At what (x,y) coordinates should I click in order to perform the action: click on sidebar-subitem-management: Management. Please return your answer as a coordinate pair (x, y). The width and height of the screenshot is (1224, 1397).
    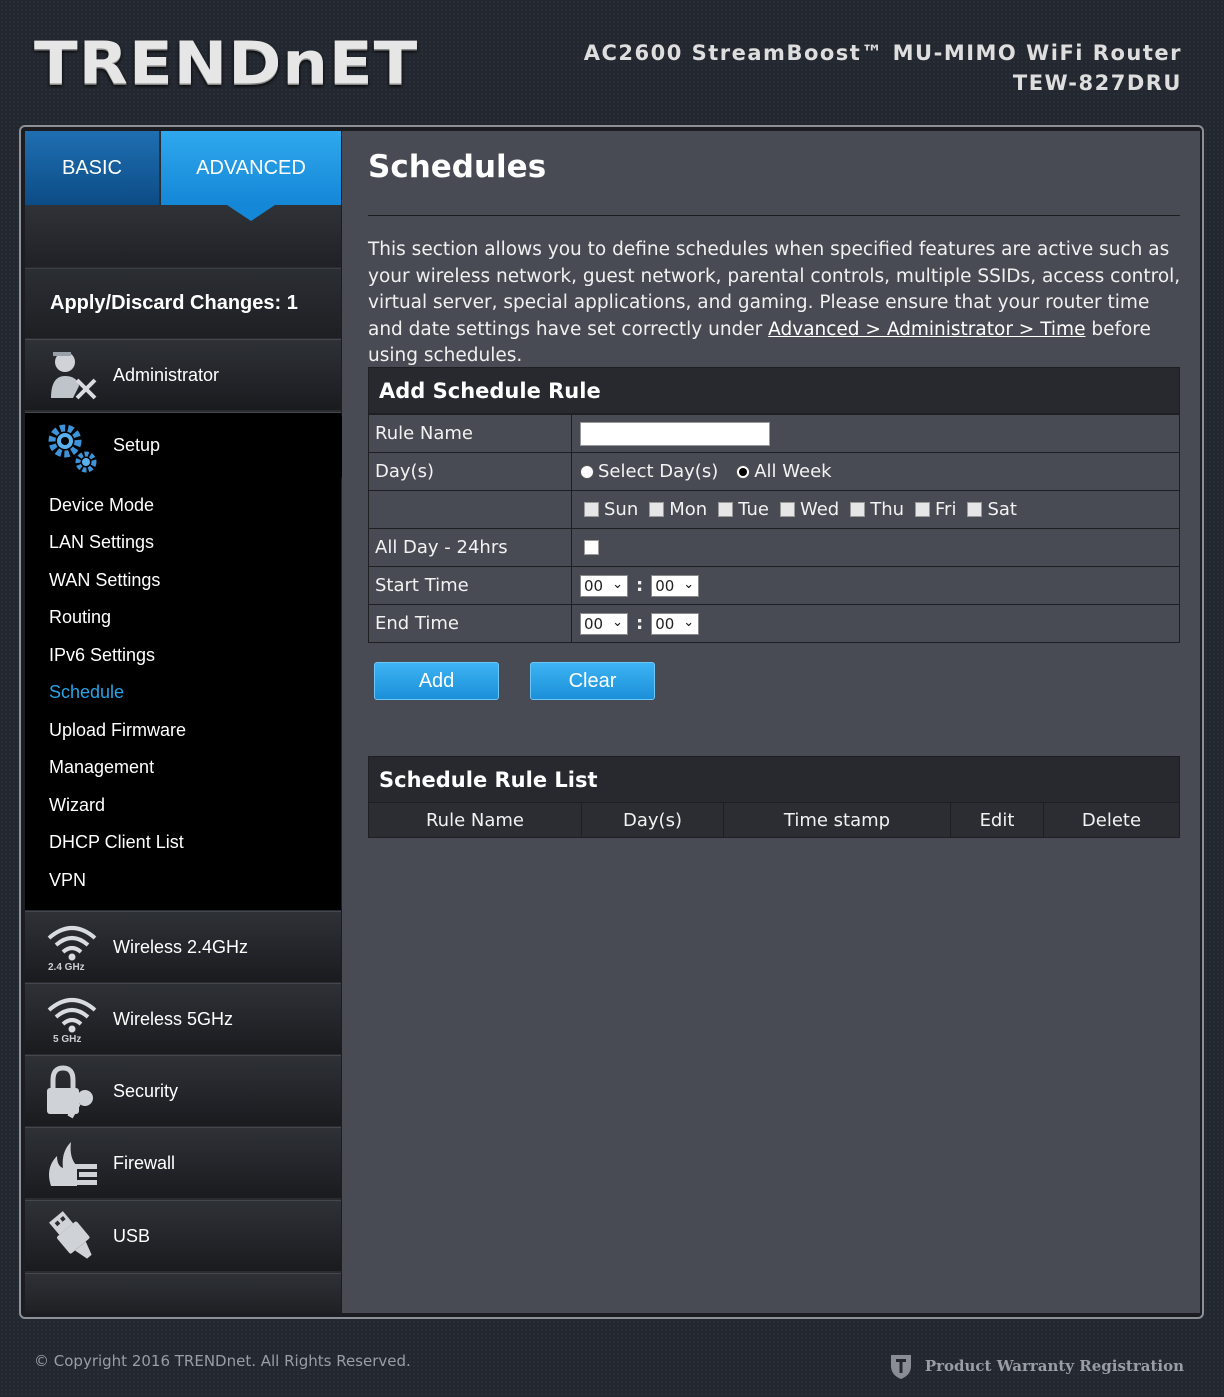
    Looking at the image, I should click on (101, 767).